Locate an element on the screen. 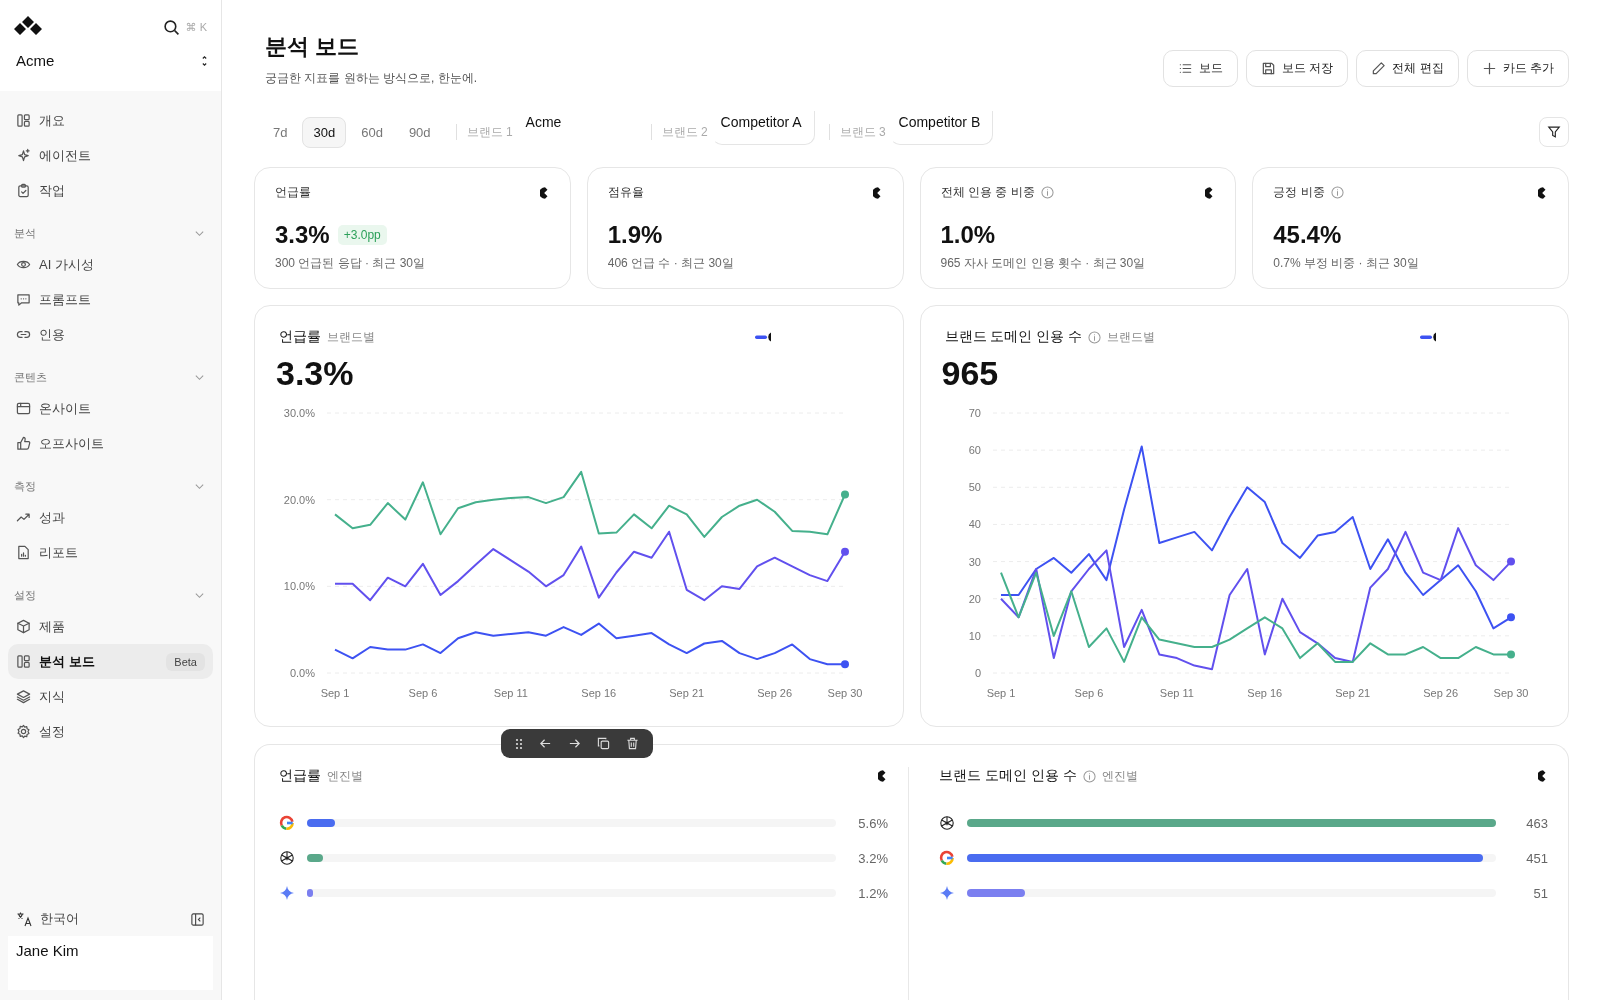 The width and height of the screenshot is (1600, 1000). clipboard-icon is located at coordinates (23, 190).